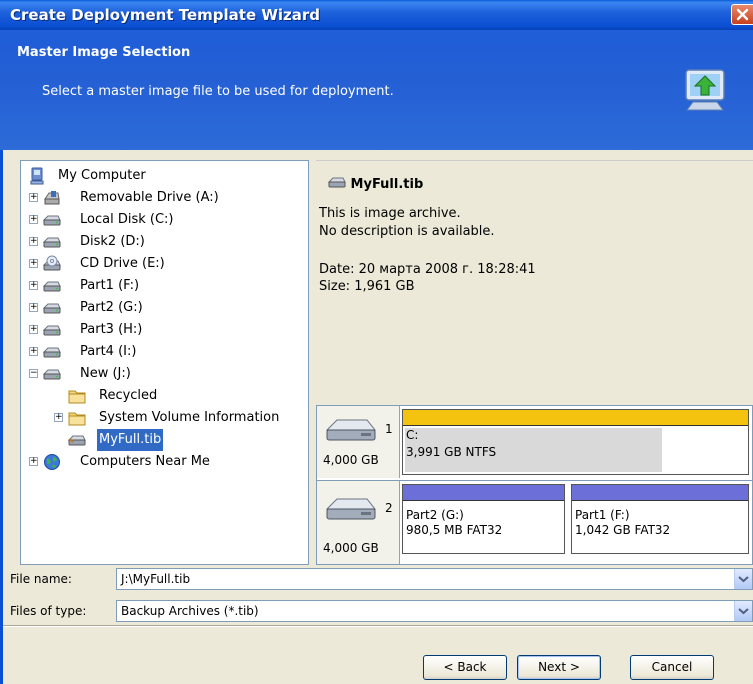 The width and height of the screenshot is (753, 684). Describe the element at coordinates (48, 611) in the screenshot. I see `filetype-label: Files of type:` at that location.